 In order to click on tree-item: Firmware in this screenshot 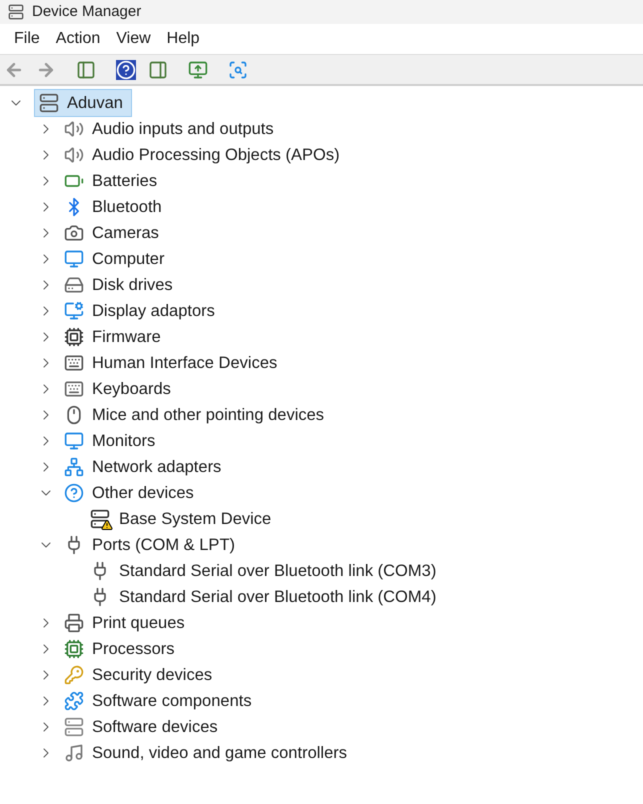, I will do `click(126, 337)`.